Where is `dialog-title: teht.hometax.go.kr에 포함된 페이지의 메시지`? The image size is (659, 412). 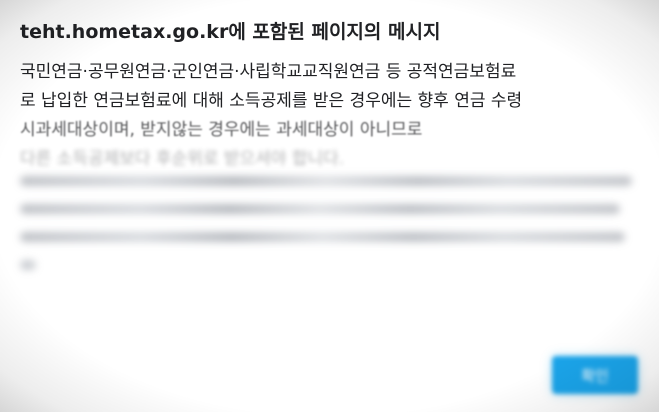
dialog-title: teht.hometax.go.kr에 포함된 페이지의 메시지 is located at coordinates (230, 32).